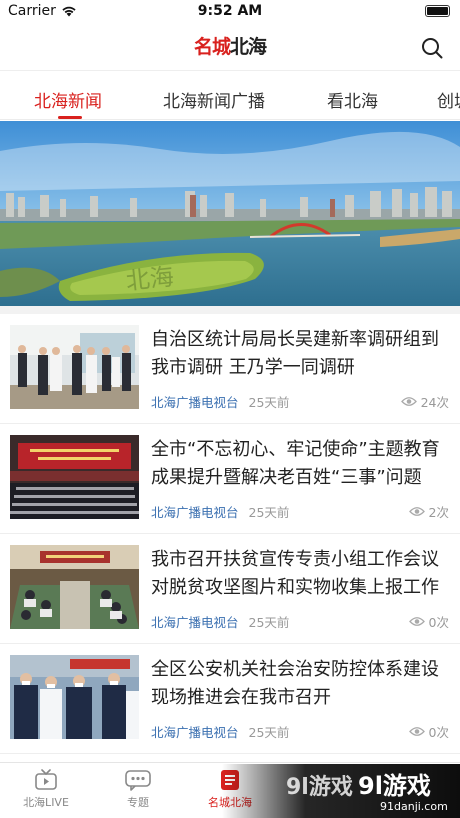  I want to click on status-bar: Carrier 9:52 AM, so click(230, 12).